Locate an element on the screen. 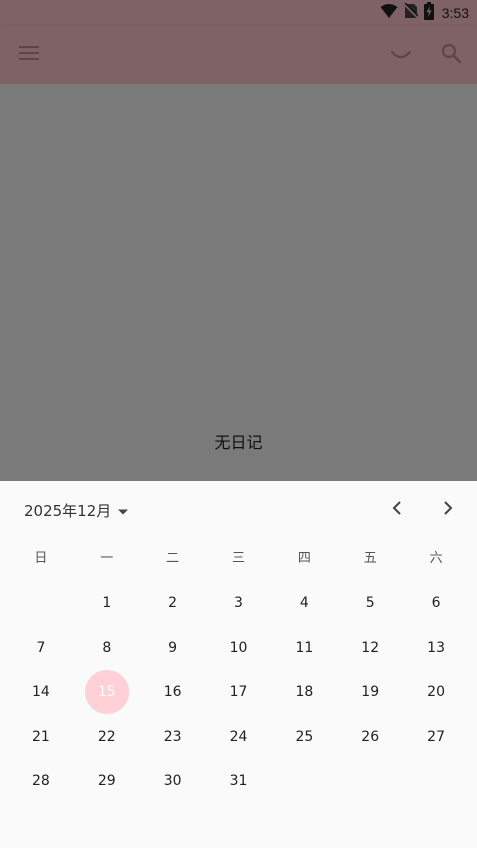 The height and width of the screenshot is (848, 477). day-number: 31 is located at coordinates (238, 781).